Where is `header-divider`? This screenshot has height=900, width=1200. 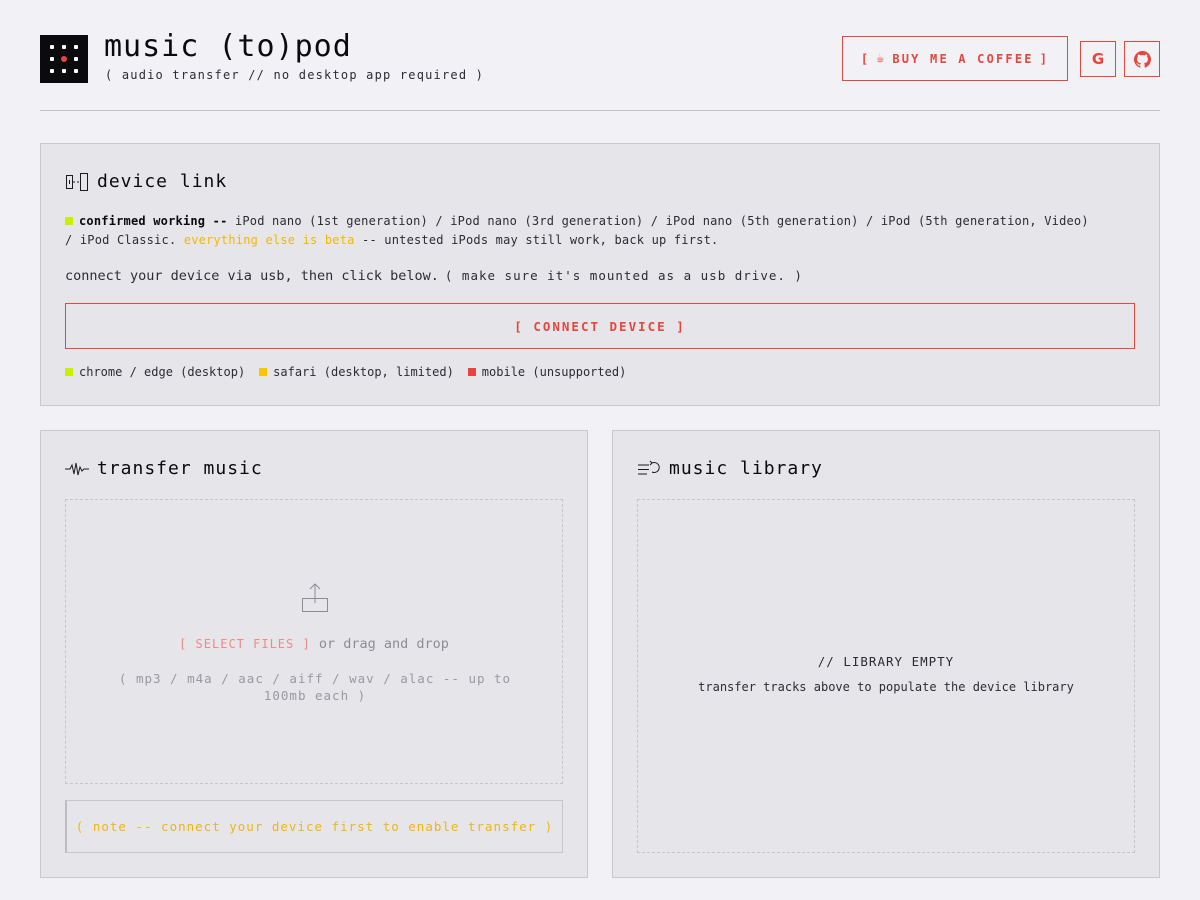
header-divider is located at coordinates (600, 110).